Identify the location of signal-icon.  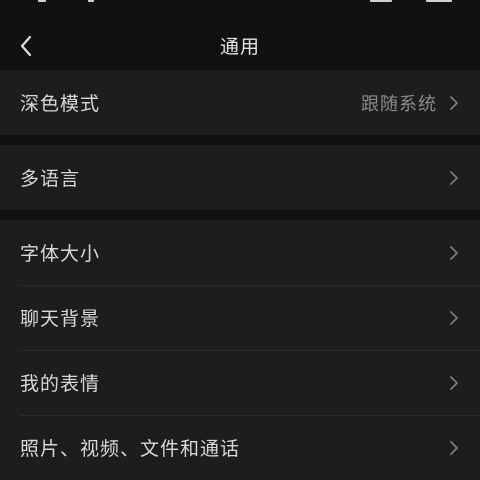
(381, 1).